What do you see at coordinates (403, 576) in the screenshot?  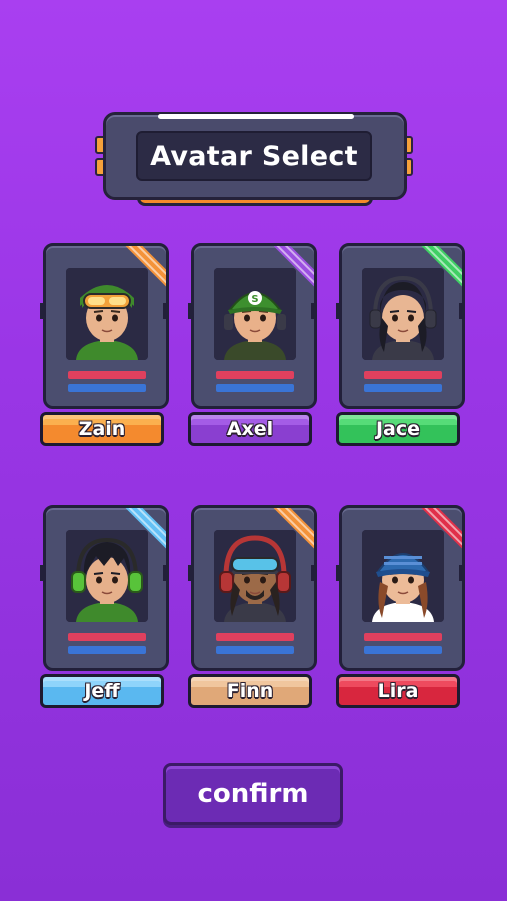 I see `blue-cap-icon` at bounding box center [403, 576].